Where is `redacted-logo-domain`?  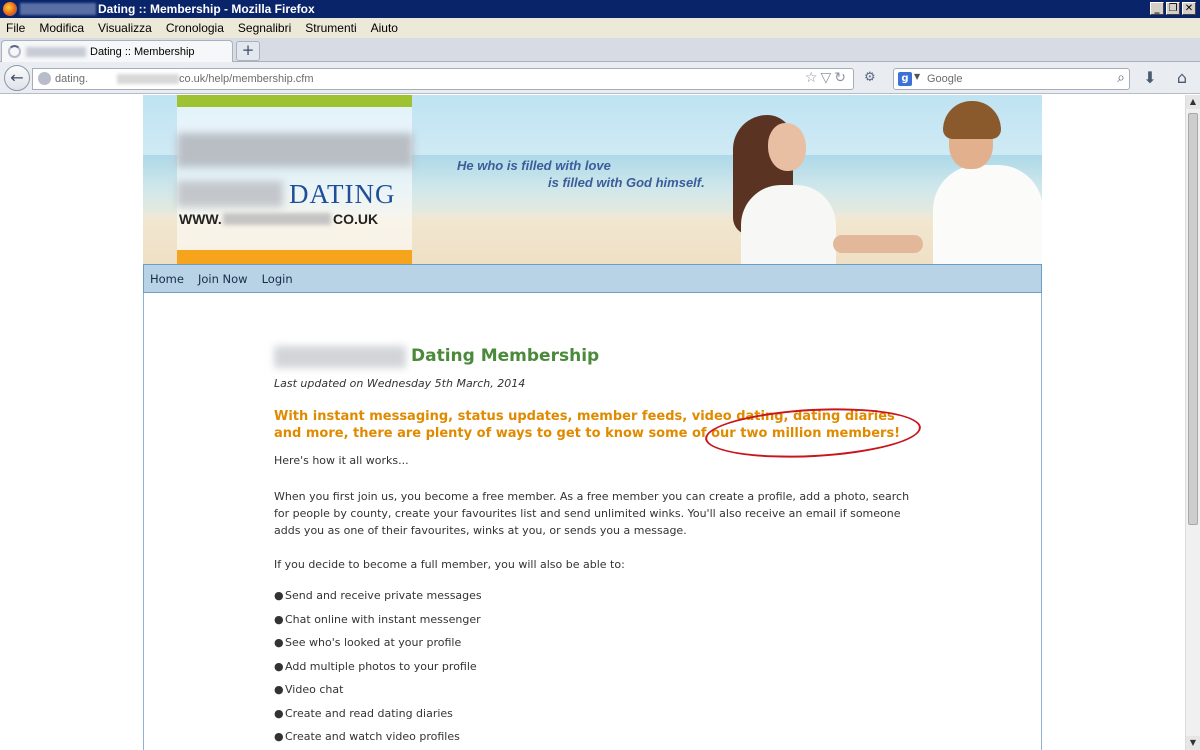 redacted-logo-domain is located at coordinates (277, 219).